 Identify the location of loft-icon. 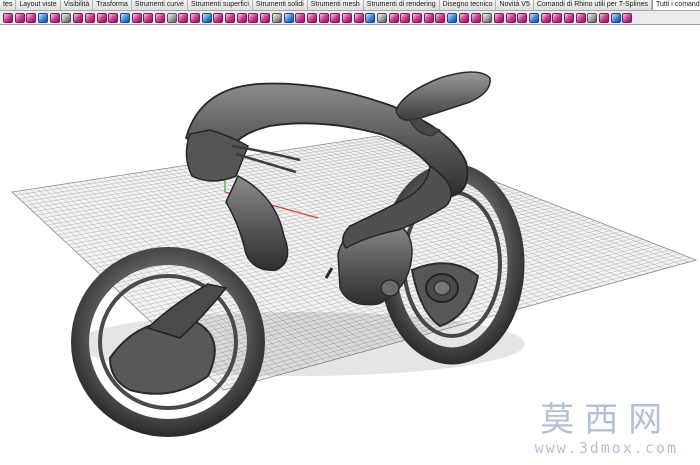
(78, 17).